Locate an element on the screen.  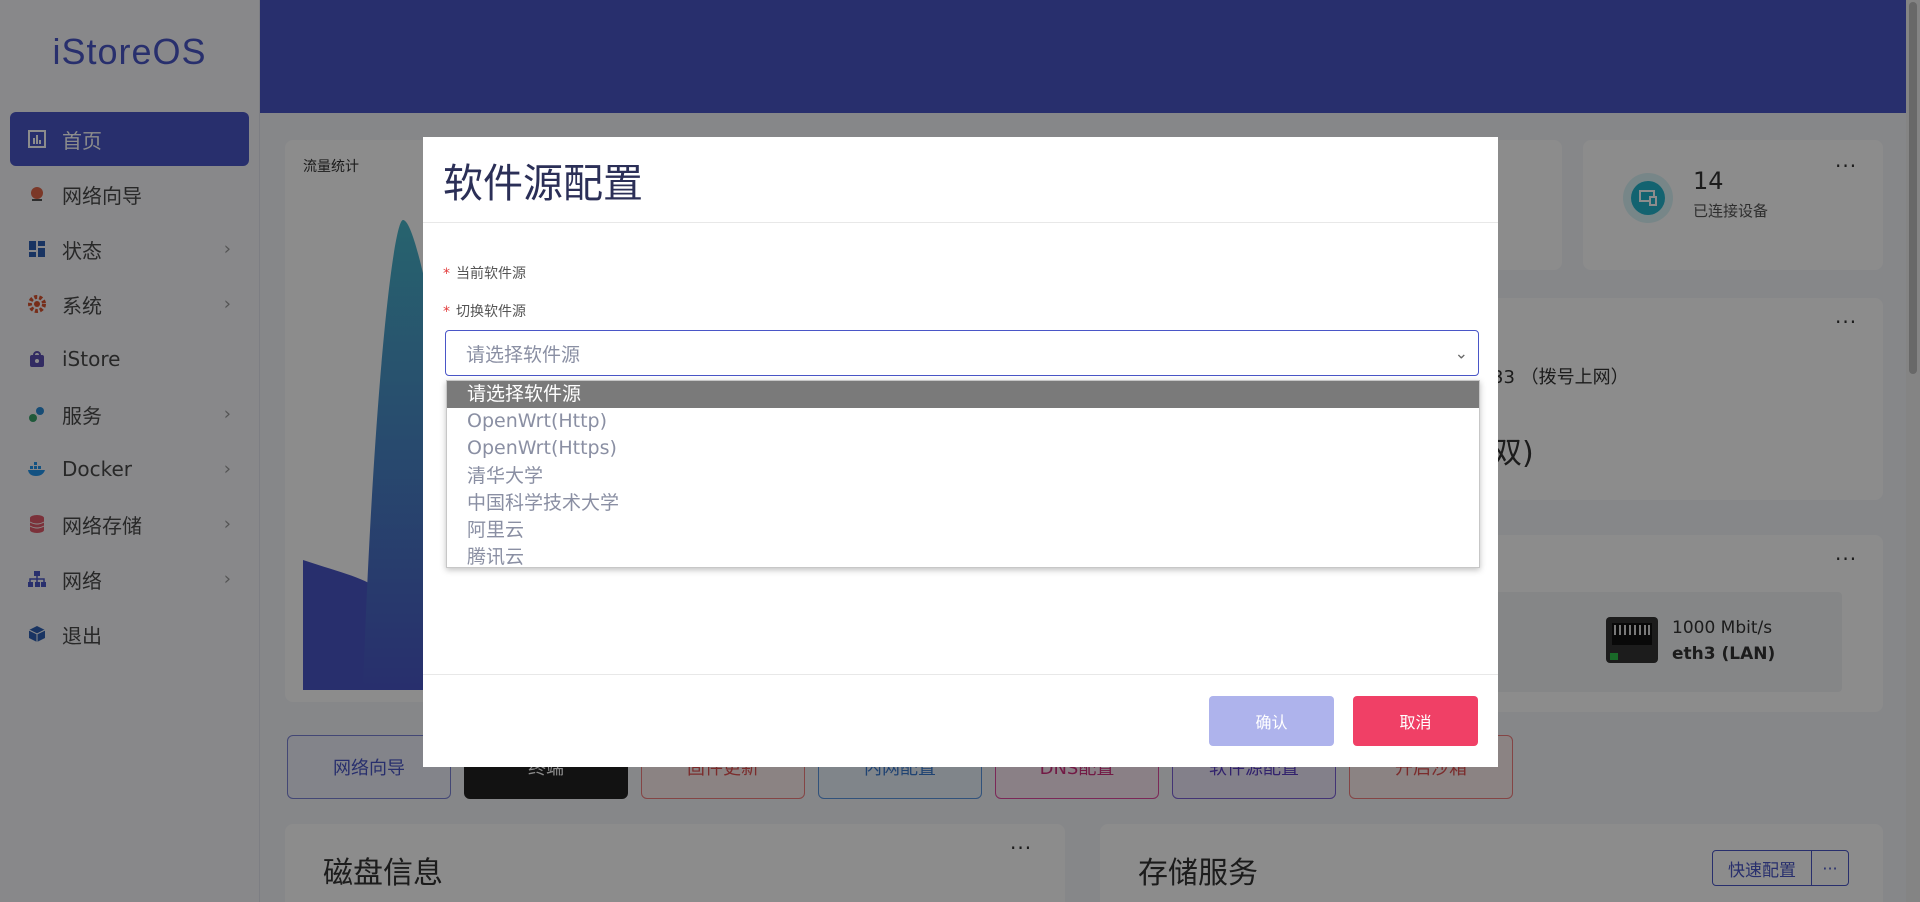
switch-source-label: * 切换软件源 is located at coordinates (484, 311).